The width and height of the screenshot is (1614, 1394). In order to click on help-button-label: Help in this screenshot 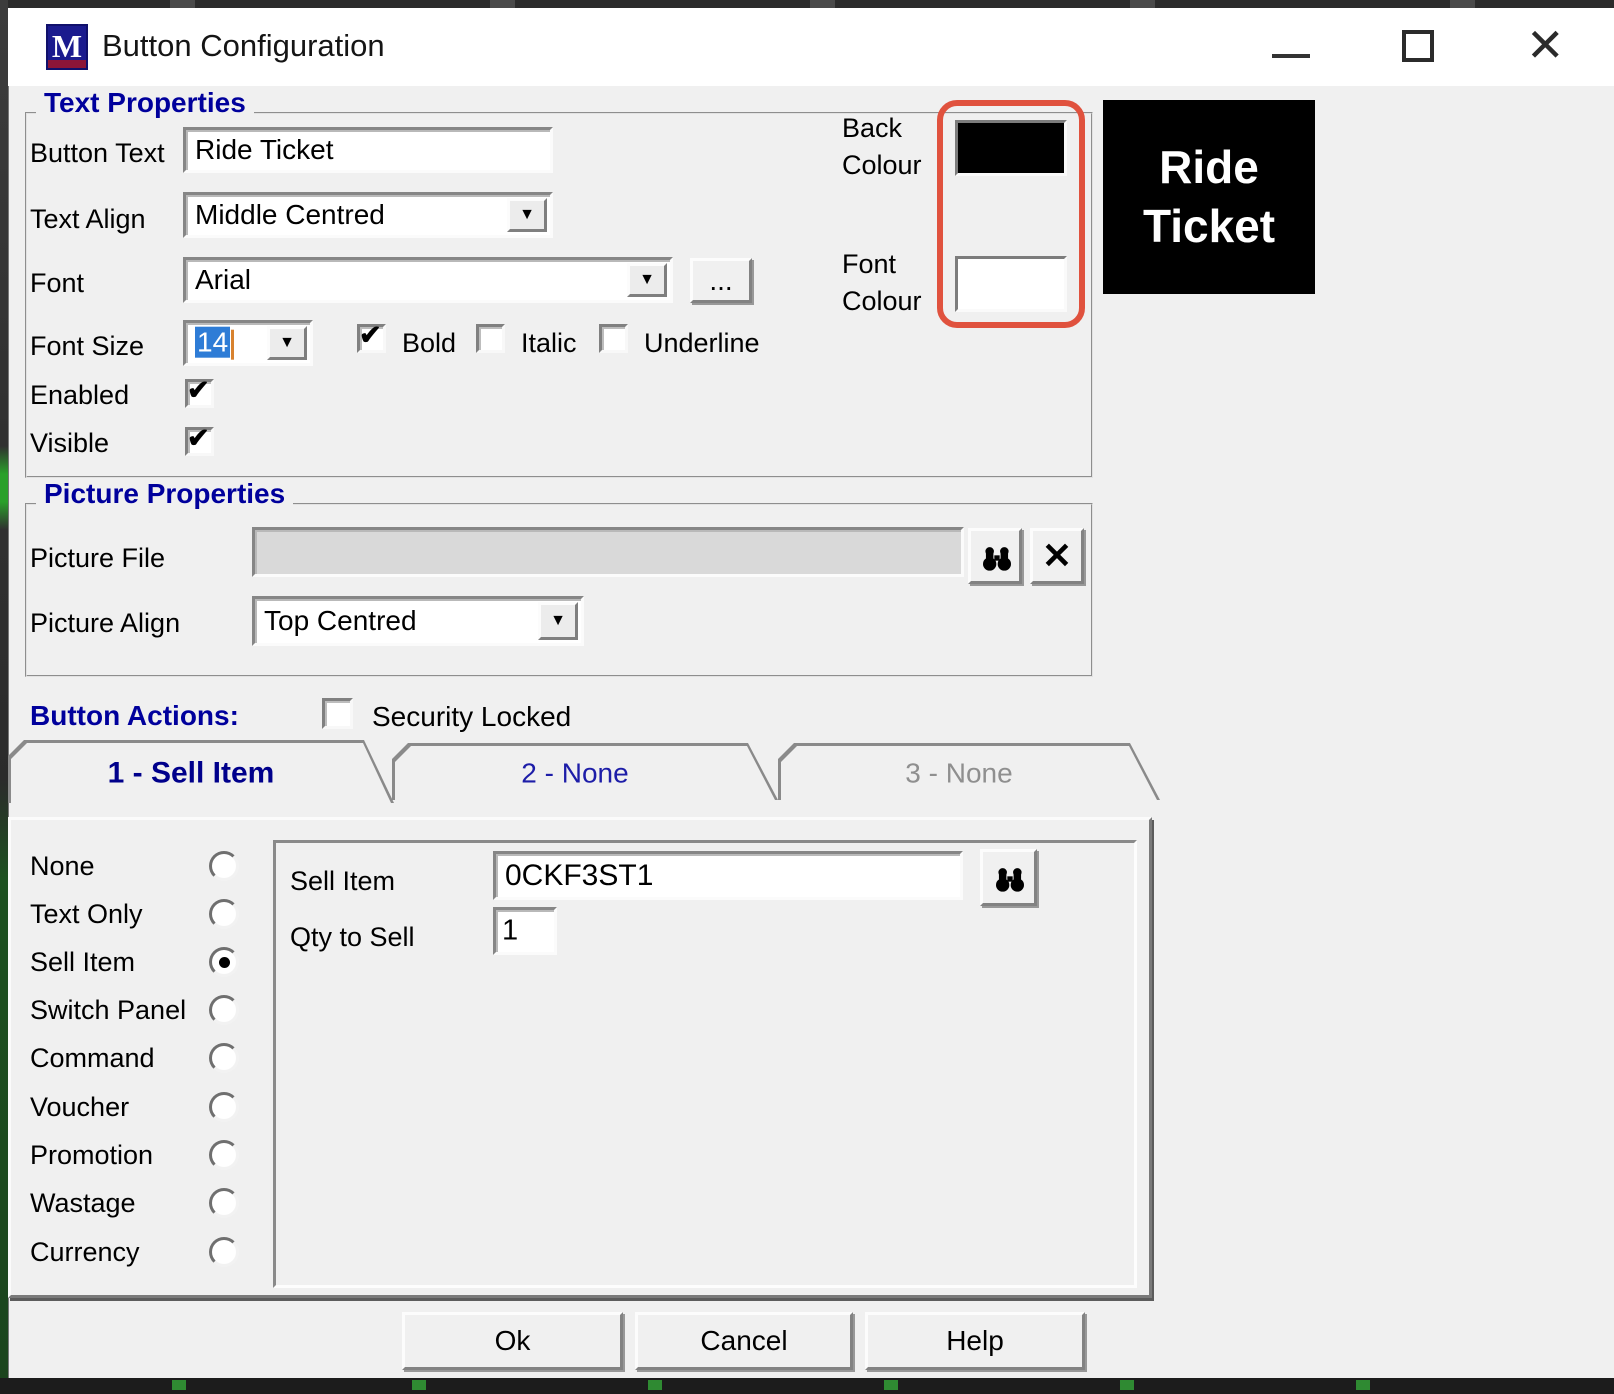, I will do `click(975, 1340)`.